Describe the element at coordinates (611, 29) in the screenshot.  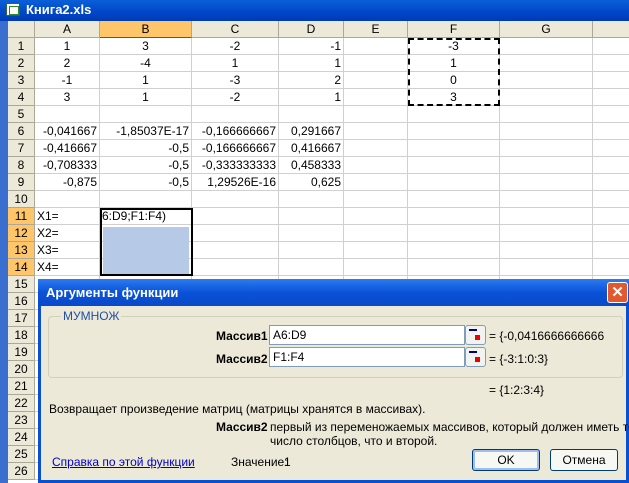
I see `column-header-h` at that location.